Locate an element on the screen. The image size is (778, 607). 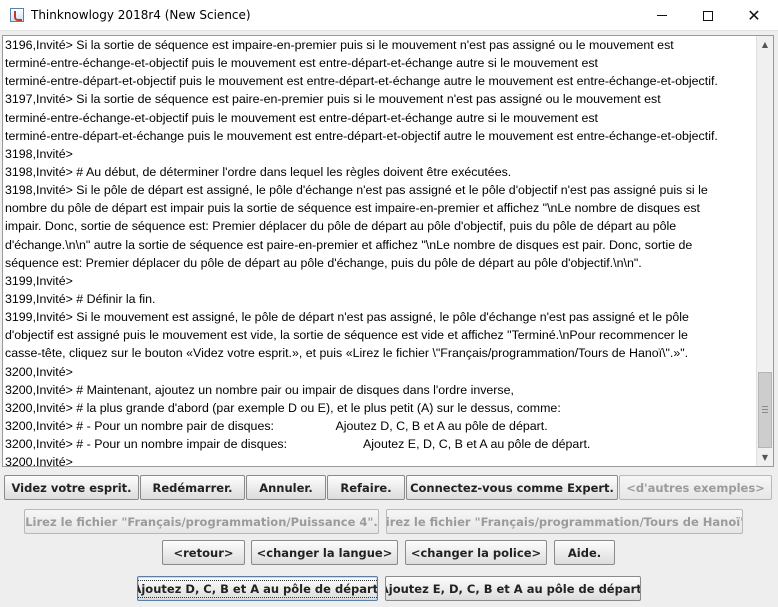
scroll-up-arrow-icon: ▲ is located at coordinates (765, 44).